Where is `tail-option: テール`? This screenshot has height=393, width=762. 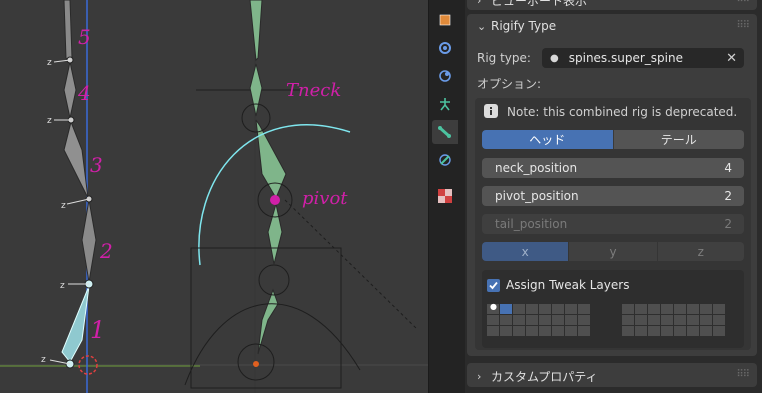 tail-option: テール is located at coordinates (678, 139).